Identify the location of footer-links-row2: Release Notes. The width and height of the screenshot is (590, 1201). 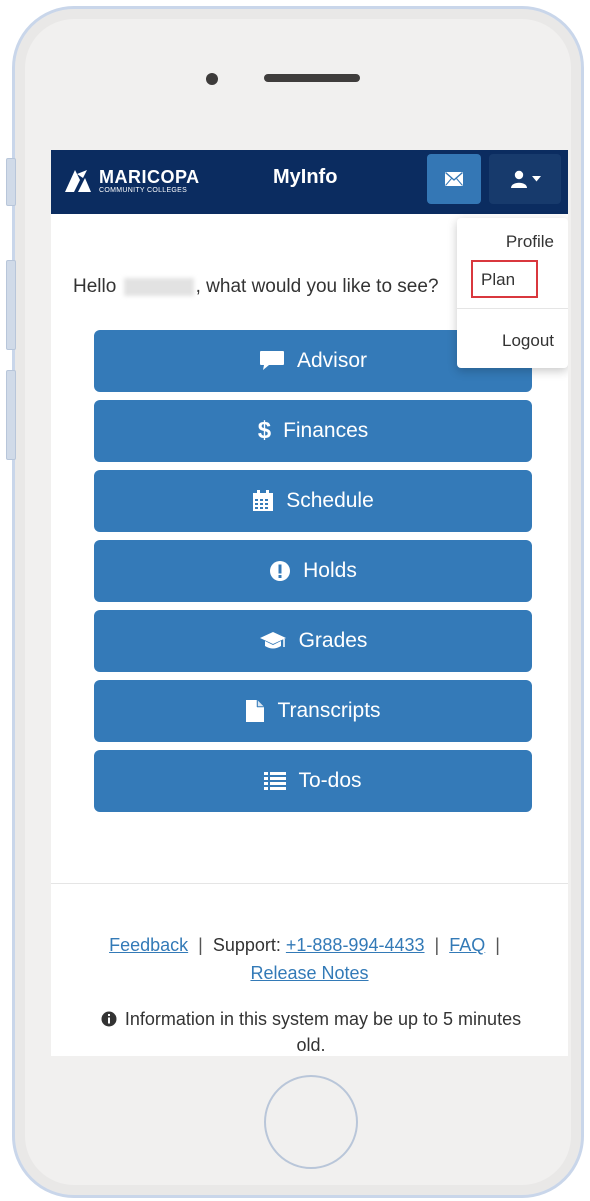
(309, 973).